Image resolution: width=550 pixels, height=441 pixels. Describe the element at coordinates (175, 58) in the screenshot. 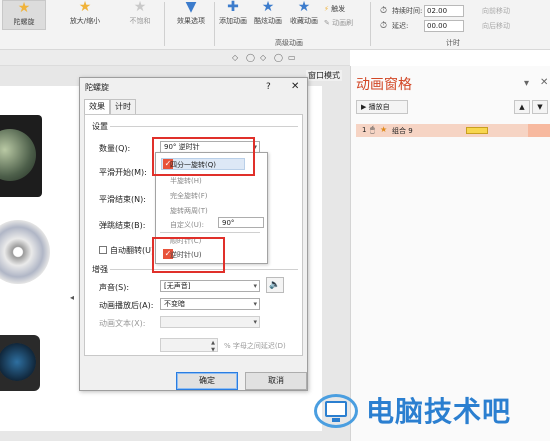

I see `drawing-toolbar: ◇ ◯ ◇ ◯ ▭` at that location.